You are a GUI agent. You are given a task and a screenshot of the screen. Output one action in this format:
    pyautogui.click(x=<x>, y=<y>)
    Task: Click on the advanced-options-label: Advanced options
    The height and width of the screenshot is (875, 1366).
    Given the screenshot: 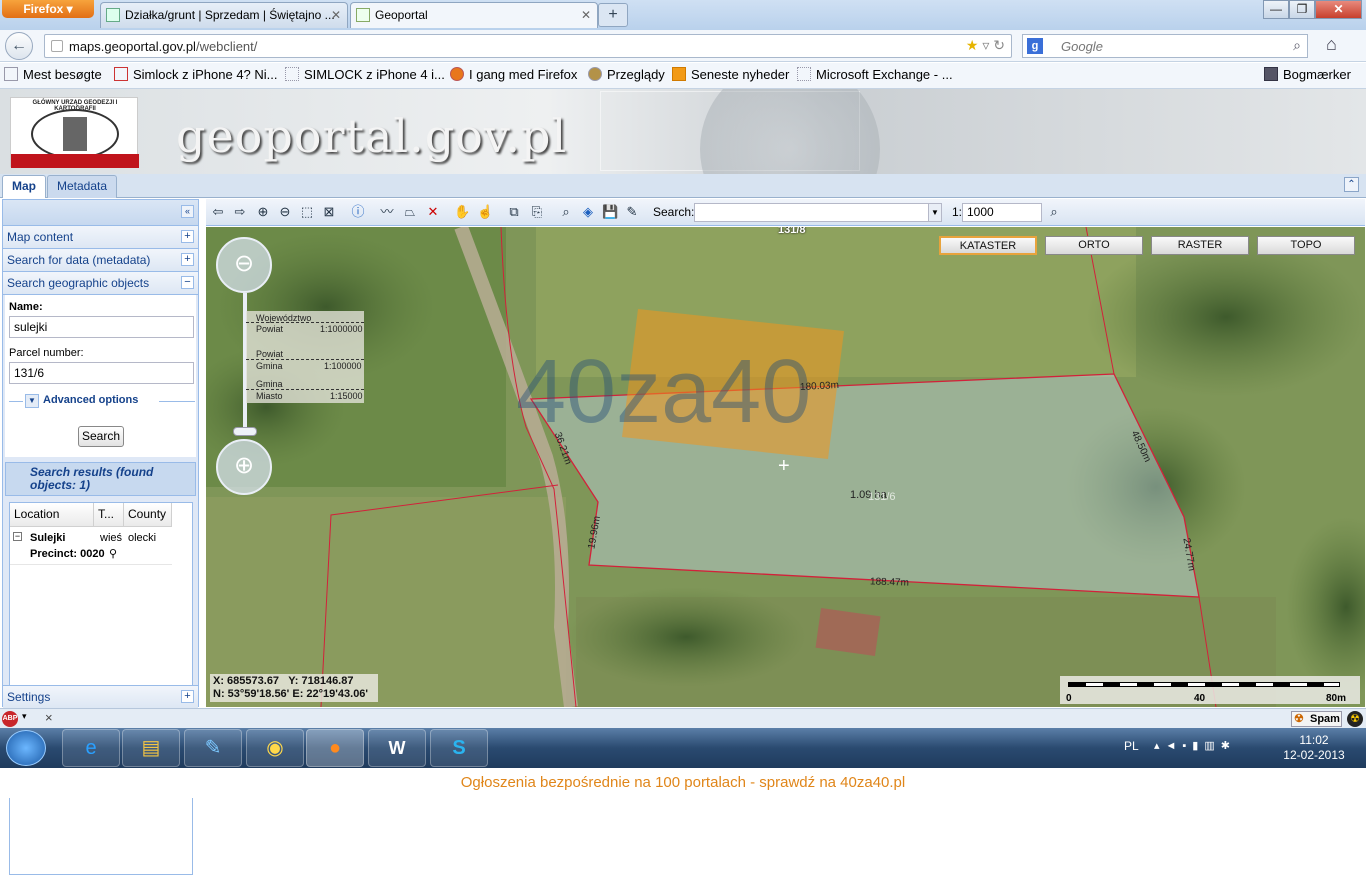 What is the action you would take?
    pyautogui.click(x=90, y=400)
    